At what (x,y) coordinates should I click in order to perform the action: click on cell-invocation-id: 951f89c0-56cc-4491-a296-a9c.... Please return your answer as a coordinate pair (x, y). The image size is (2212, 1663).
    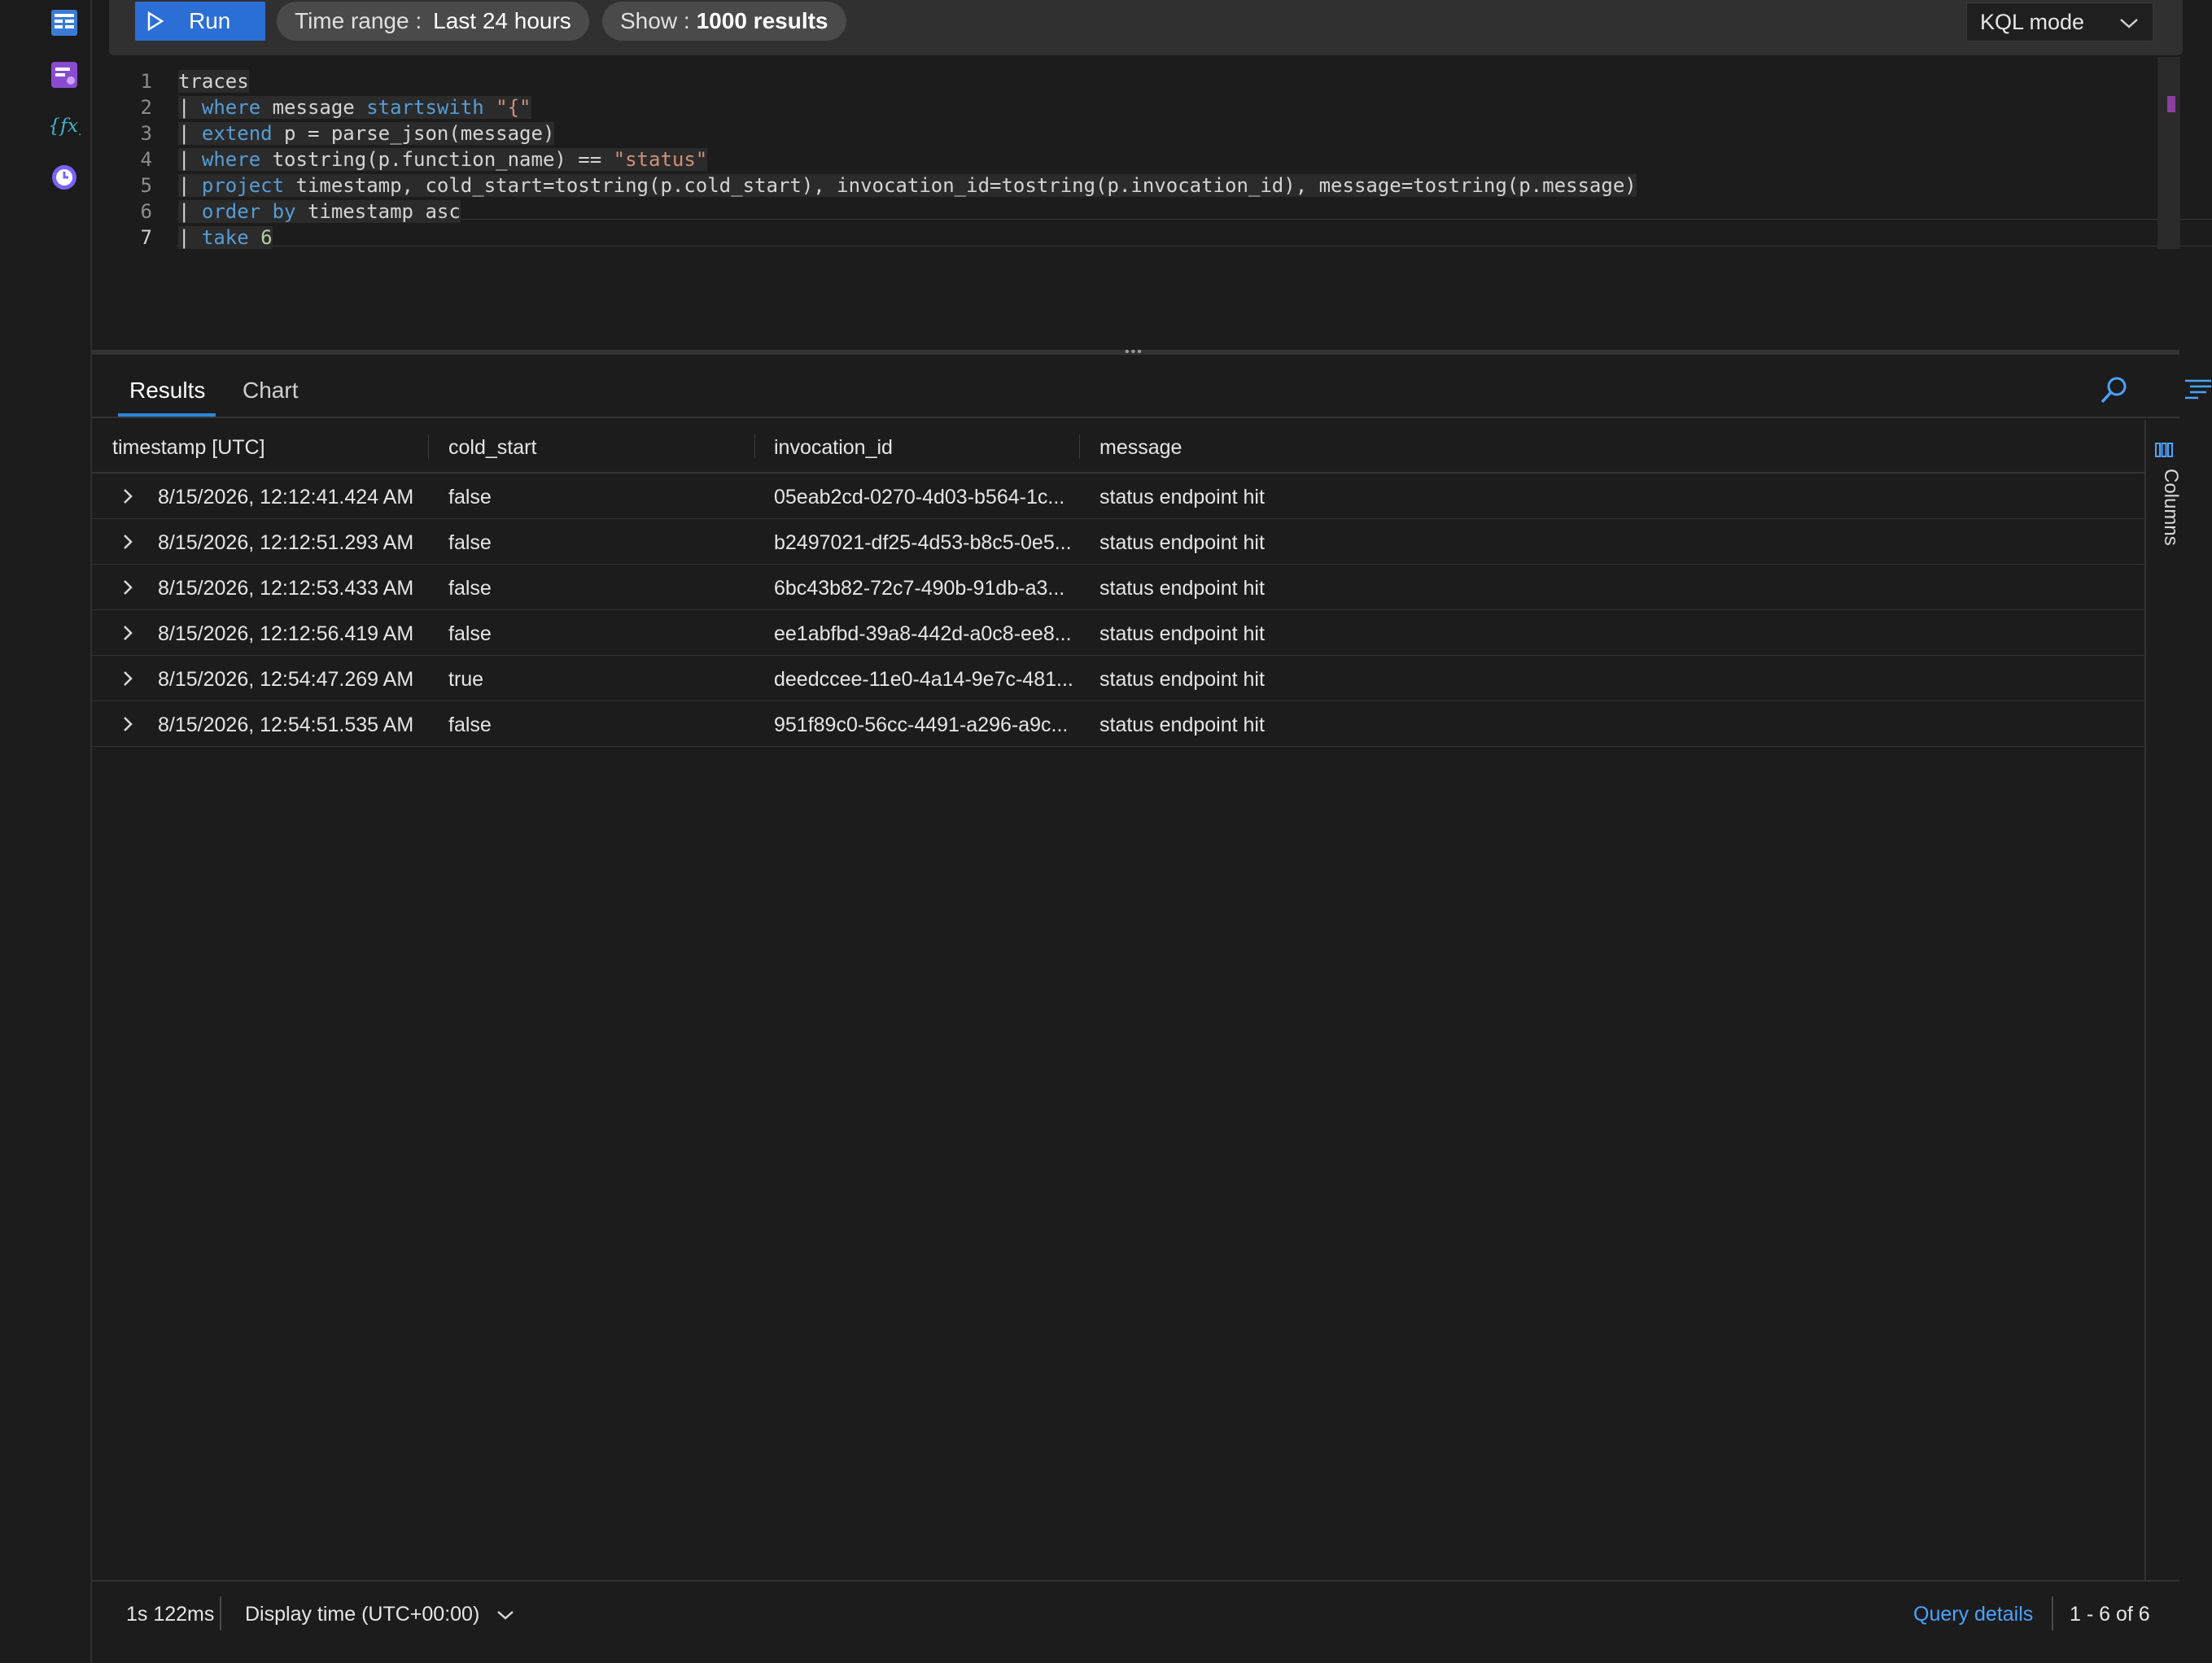
    Looking at the image, I should click on (921, 725).